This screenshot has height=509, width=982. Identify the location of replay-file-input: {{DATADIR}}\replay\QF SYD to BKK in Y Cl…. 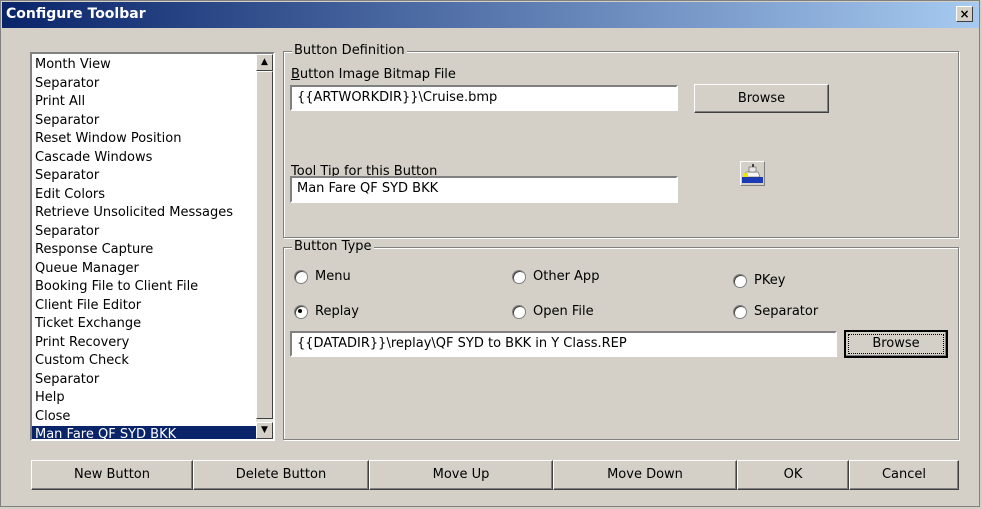
(563, 344).